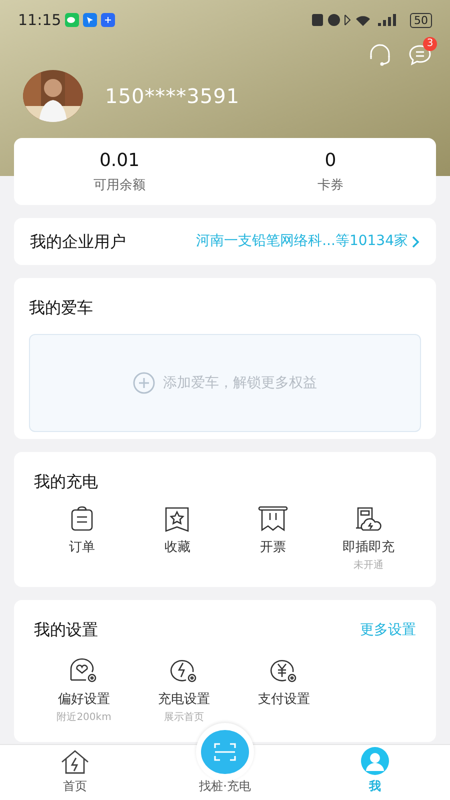  What do you see at coordinates (375, 761) in the screenshot?
I see `user-icon` at bounding box center [375, 761].